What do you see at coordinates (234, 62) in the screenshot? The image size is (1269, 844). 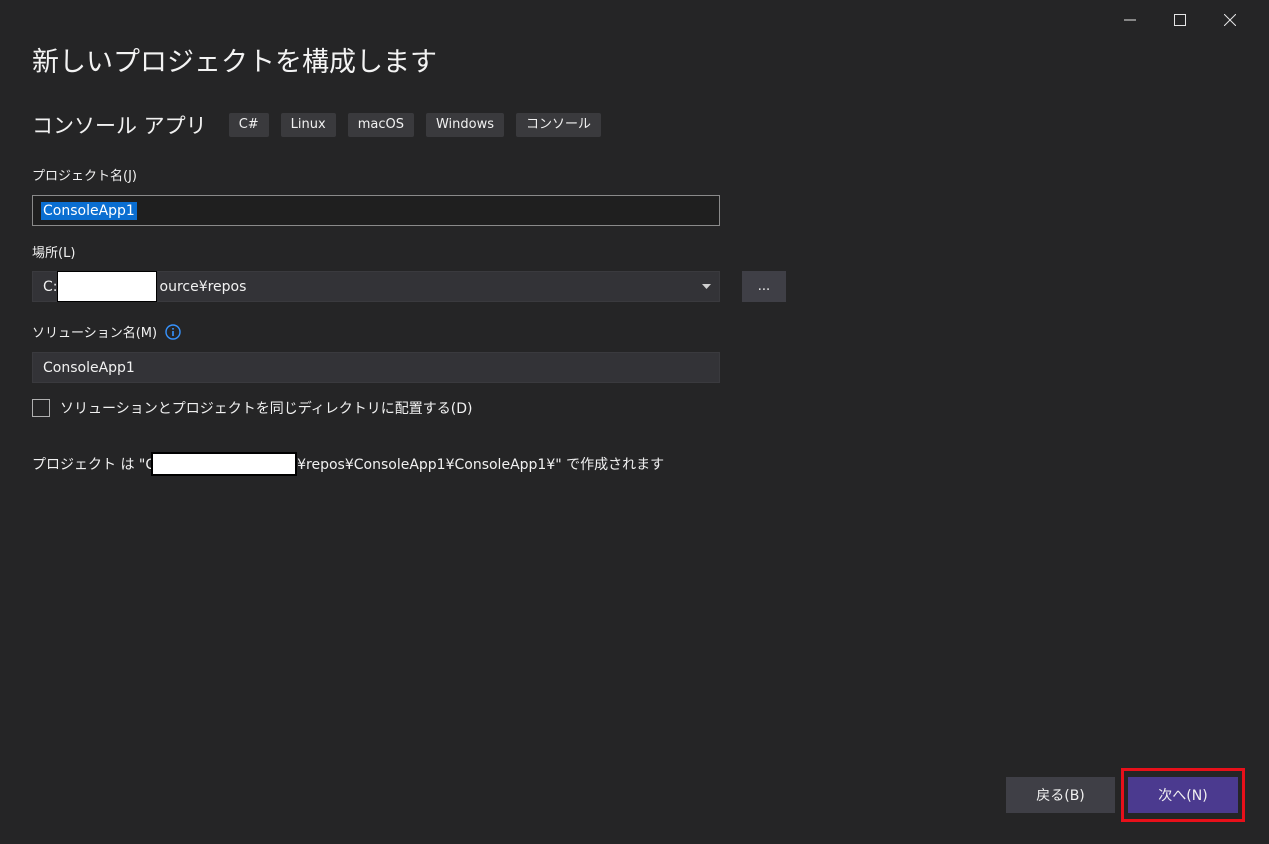 I see `page-title: 新しいプロジェクトを構成します` at bounding box center [234, 62].